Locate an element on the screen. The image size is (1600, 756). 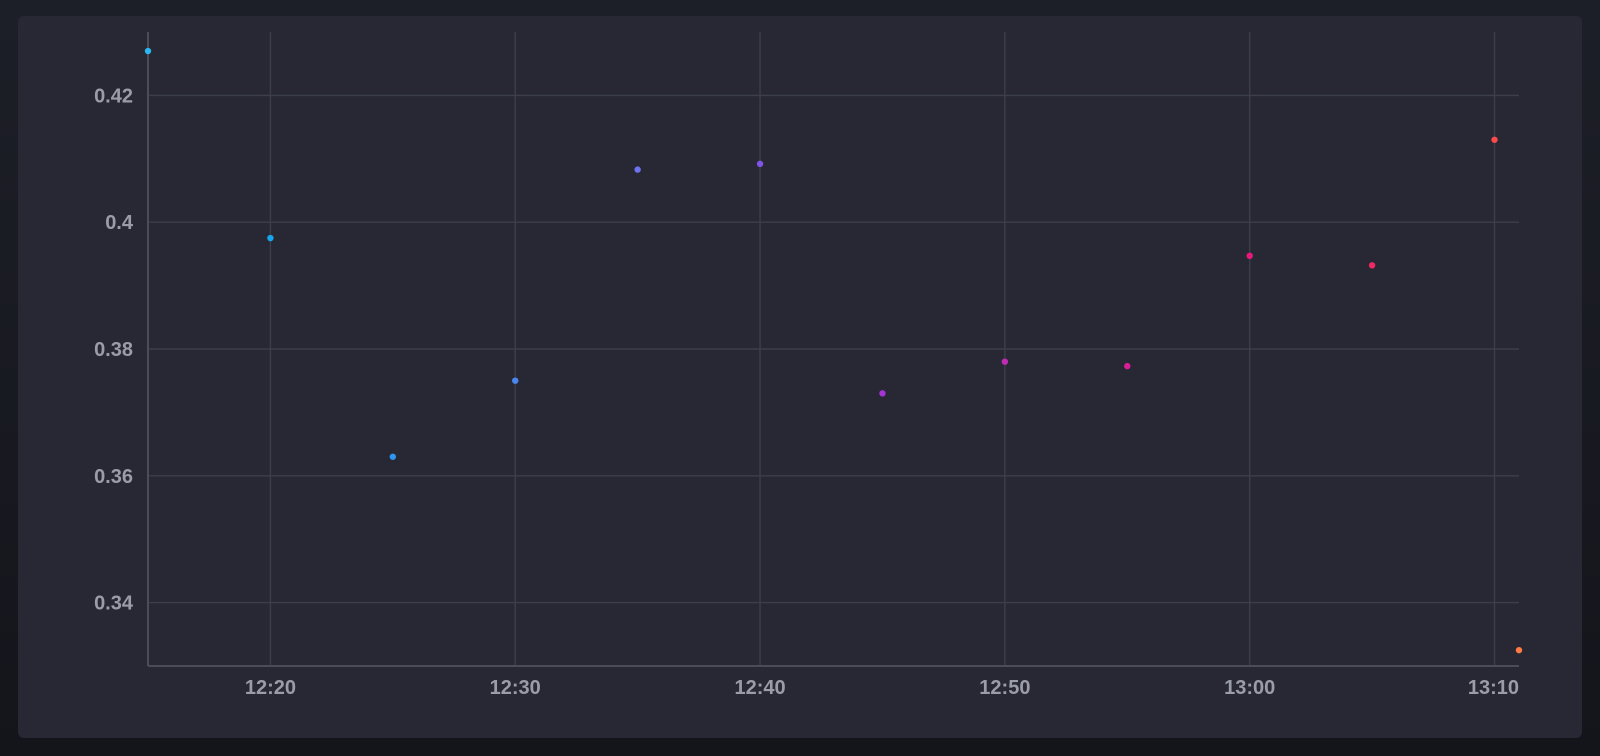
x-tick-label: 12:30 is located at coordinates (515, 688).